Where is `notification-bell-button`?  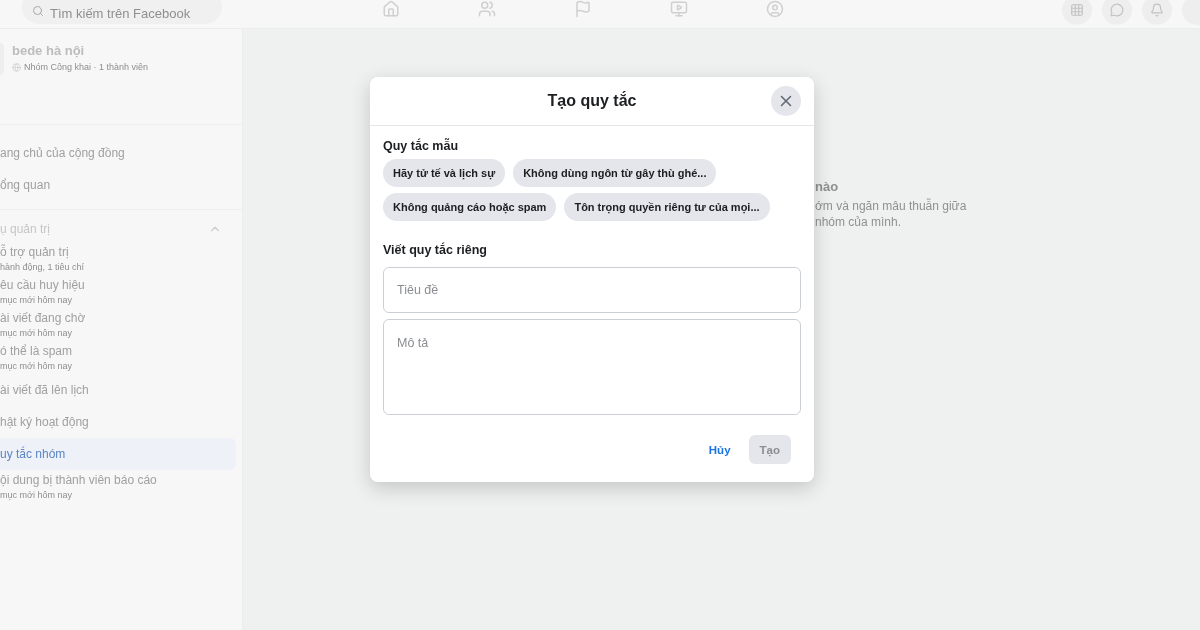 notification-bell-button is located at coordinates (1157, 12).